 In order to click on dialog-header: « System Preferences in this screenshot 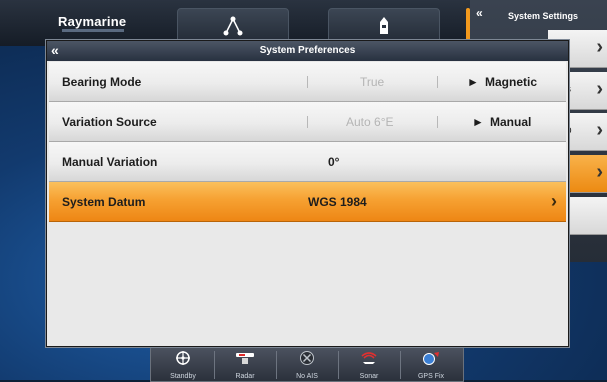, I will do `click(307, 51)`.